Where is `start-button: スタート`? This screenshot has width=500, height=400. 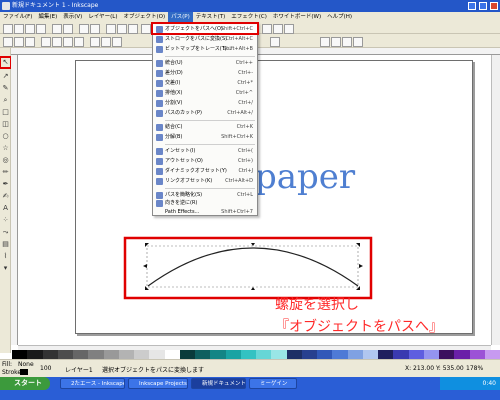 start-button: スタート is located at coordinates (25, 383).